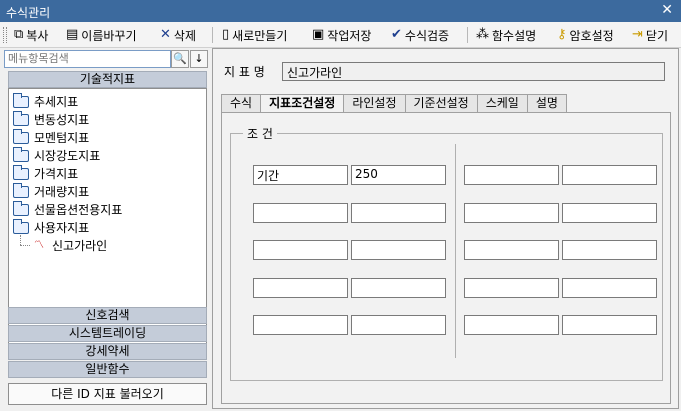 The image size is (681, 411). I want to click on tree-item-trend: 추세지표, so click(45, 101).